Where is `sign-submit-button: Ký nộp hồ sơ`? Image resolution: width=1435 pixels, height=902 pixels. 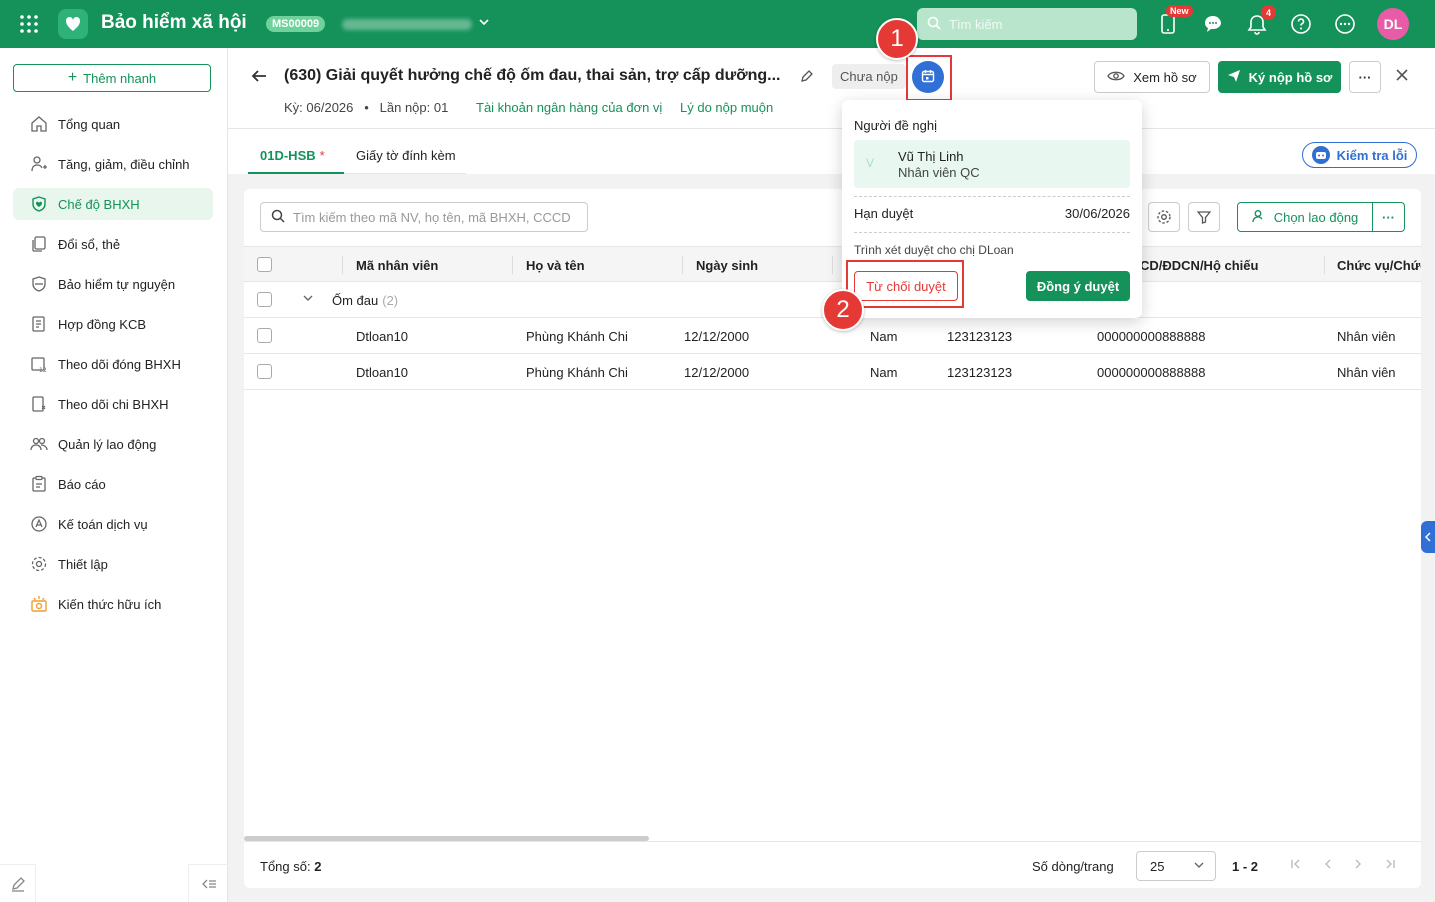
sign-submit-button: Ký nộp hồ sơ is located at coordinates (1279, 77).